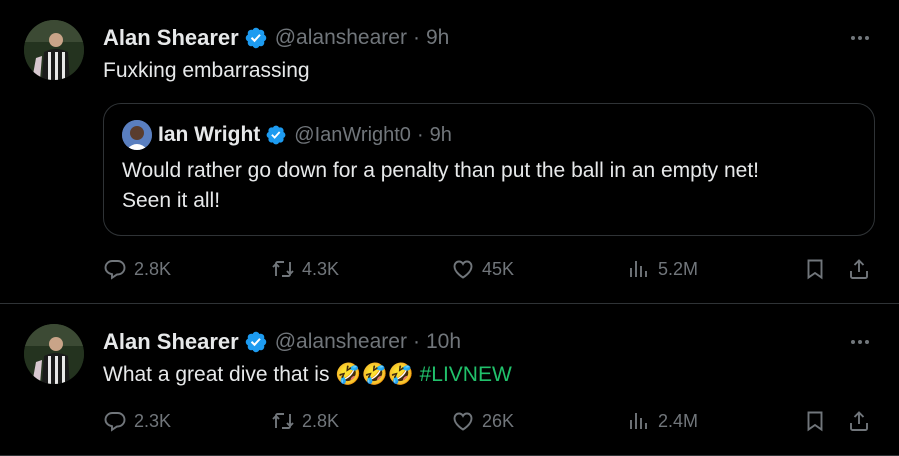  Describe the element at coordinates (498, 420) in the screenshot. I see `like-count: 26K` at that location.